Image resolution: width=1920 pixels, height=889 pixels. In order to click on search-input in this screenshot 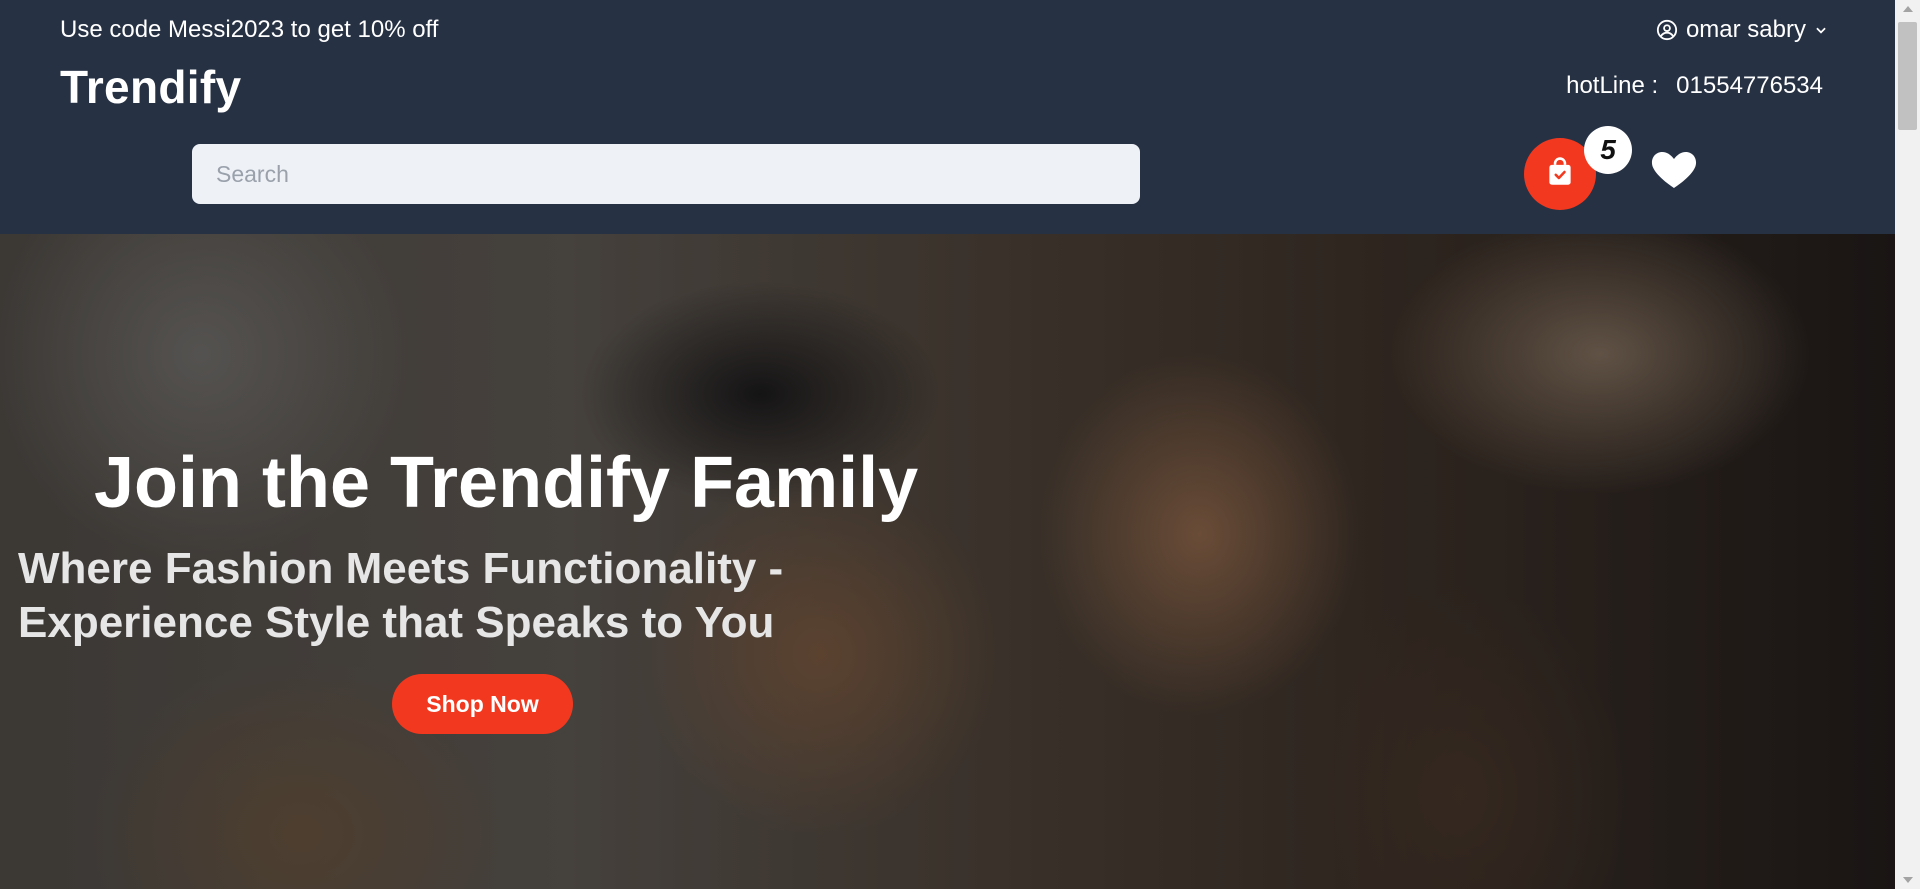, I will do `click(666, 174)`.